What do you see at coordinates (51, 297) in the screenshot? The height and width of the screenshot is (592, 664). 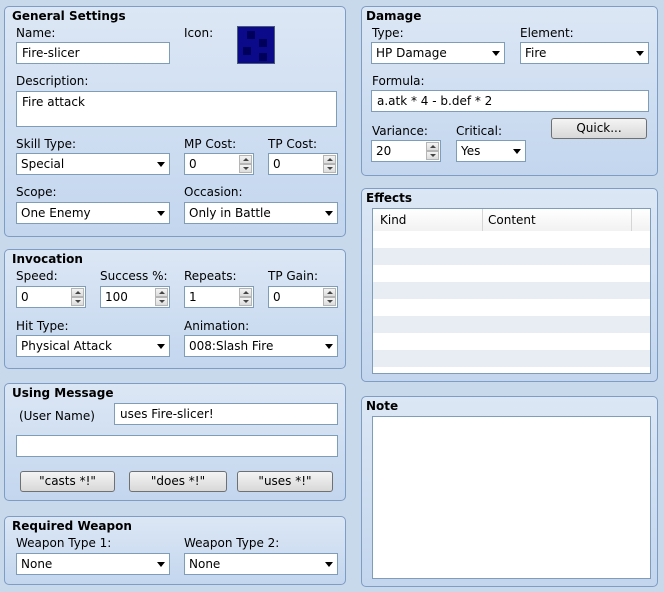 I see `speed-stepper: 0` at bounding box center [51, 297].